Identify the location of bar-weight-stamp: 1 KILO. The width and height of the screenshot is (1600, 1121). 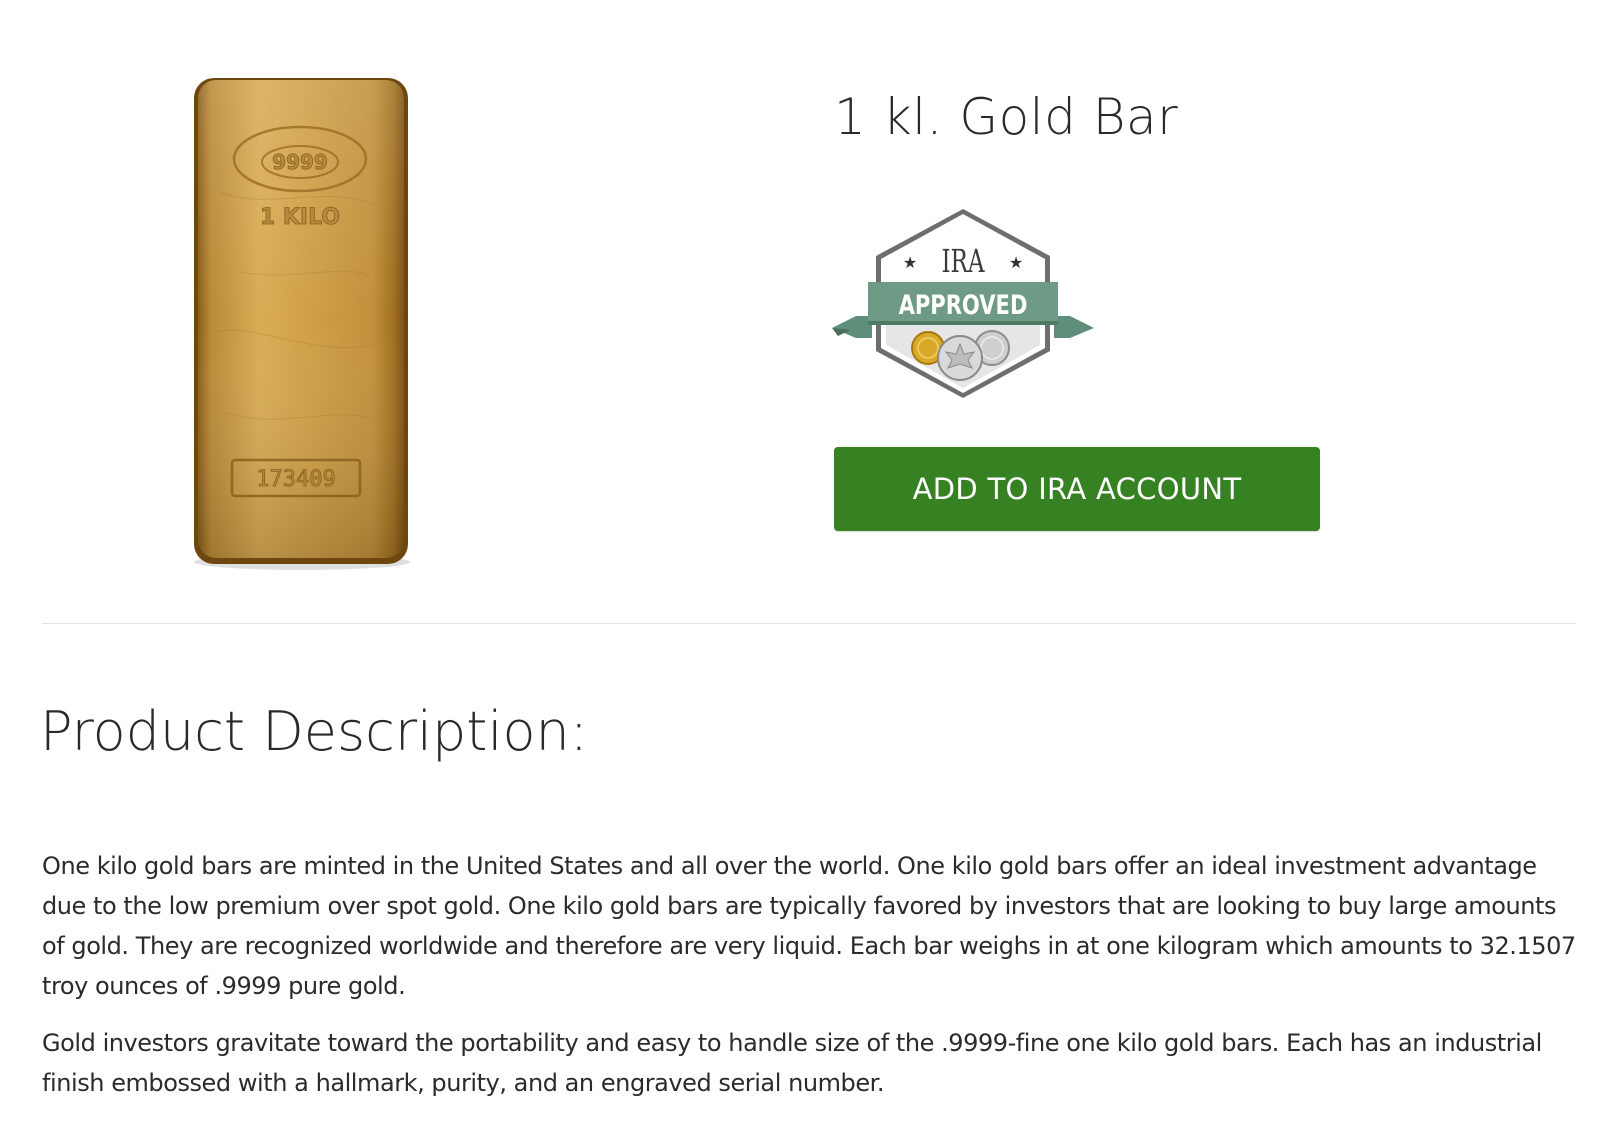
(300, 217).